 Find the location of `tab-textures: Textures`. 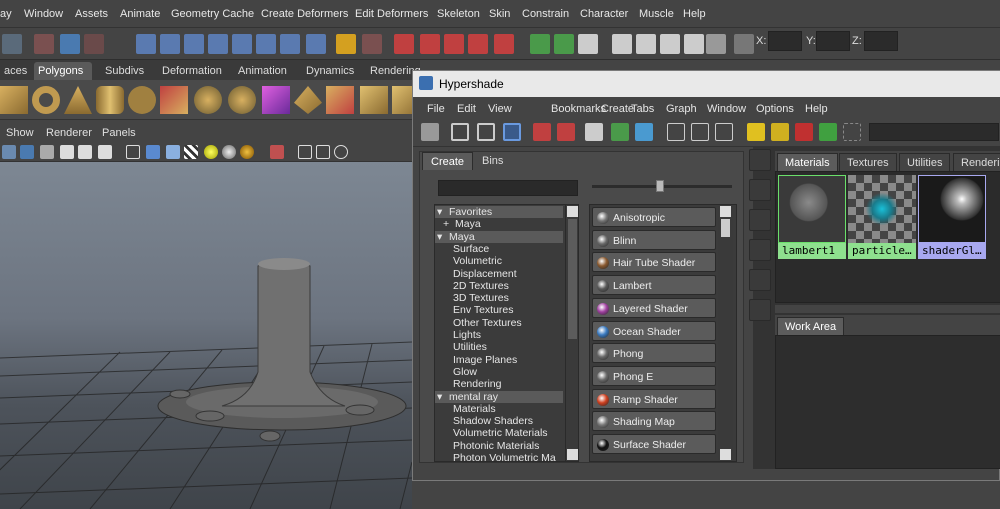

tab-textures: Textures is located at coordinates (868, 162).